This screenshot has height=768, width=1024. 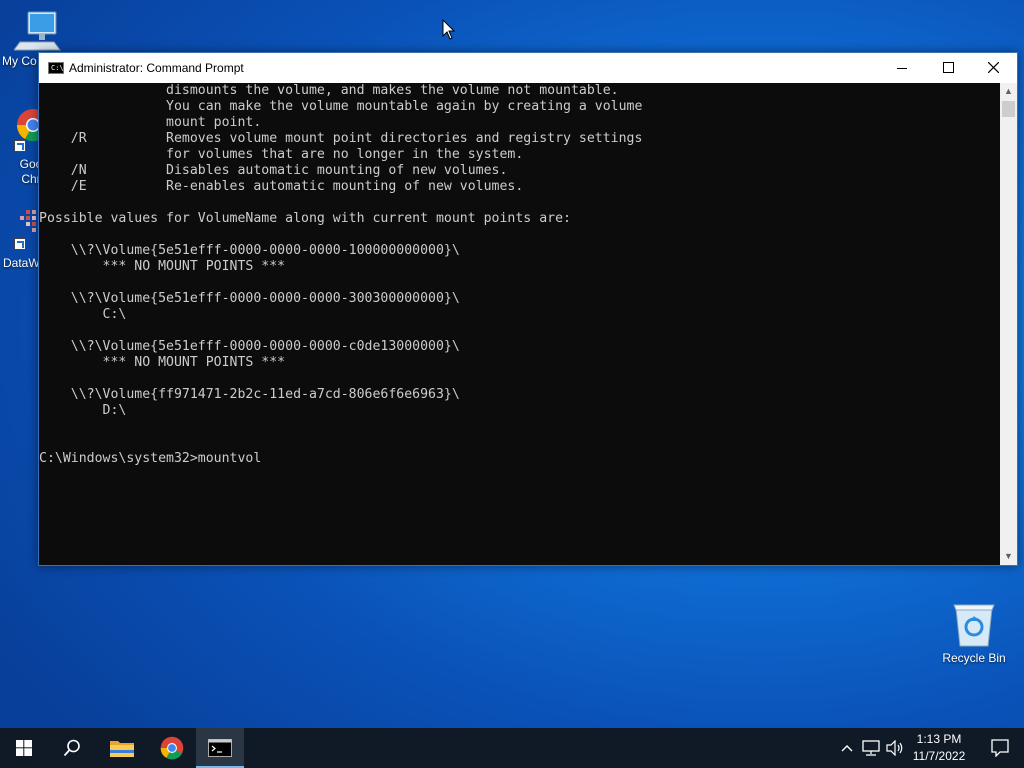 What do you see at coordinates (1008, 324) in the screenshot?
I see `vertical-scrollbar: ▲ ▼` at bounding box center [1008, 324].